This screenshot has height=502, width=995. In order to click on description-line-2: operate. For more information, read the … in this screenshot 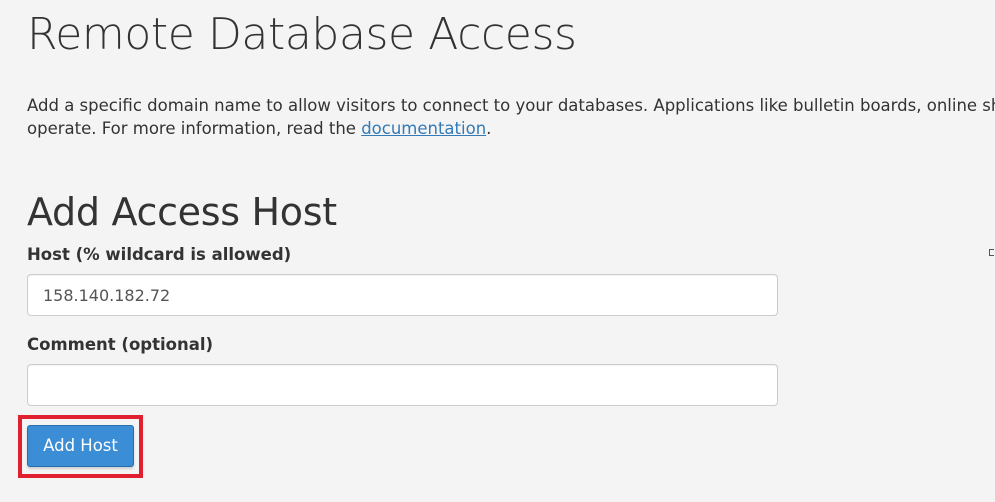, I will do `click(511, 128)`.